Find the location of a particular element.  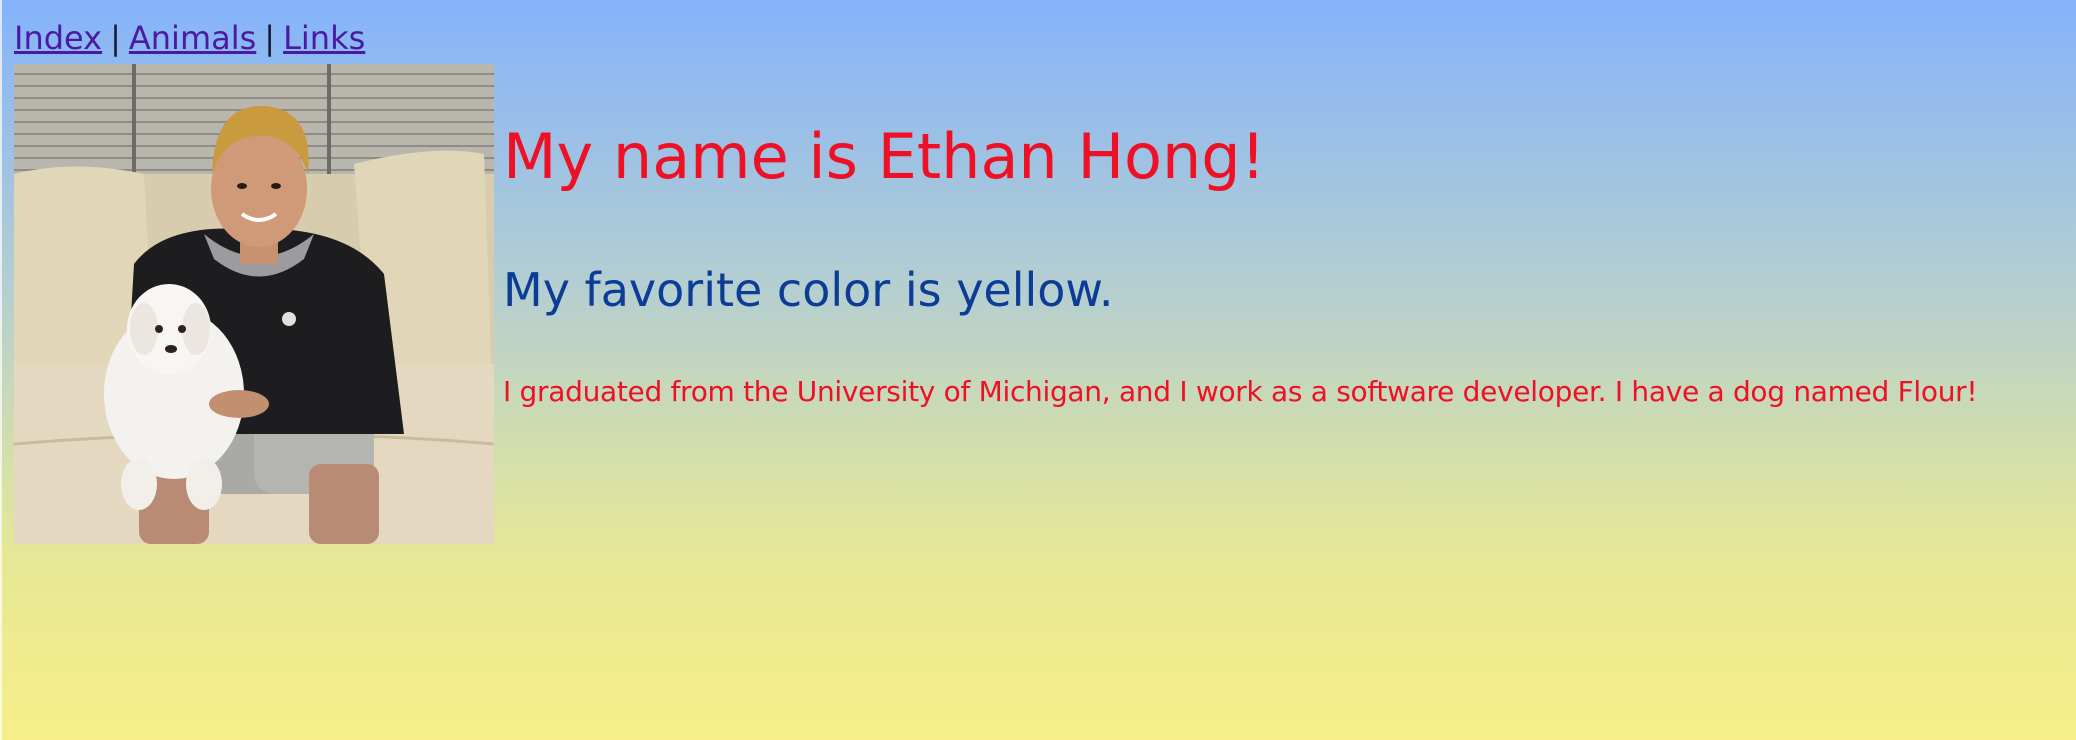

favorite-color-heading: My favorite color is yellow. is located at coordinates (808, 290).